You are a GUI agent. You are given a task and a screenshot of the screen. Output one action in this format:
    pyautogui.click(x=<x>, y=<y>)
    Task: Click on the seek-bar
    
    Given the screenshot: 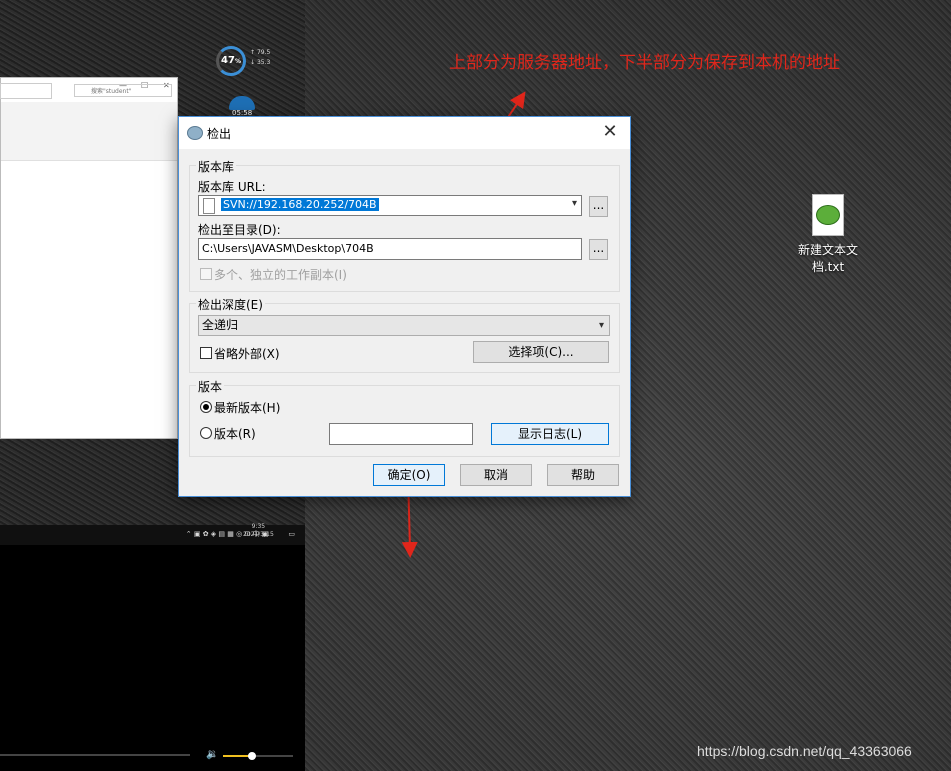 What is the action you would take?
    pyautogui.click(x=95, y=755)
    